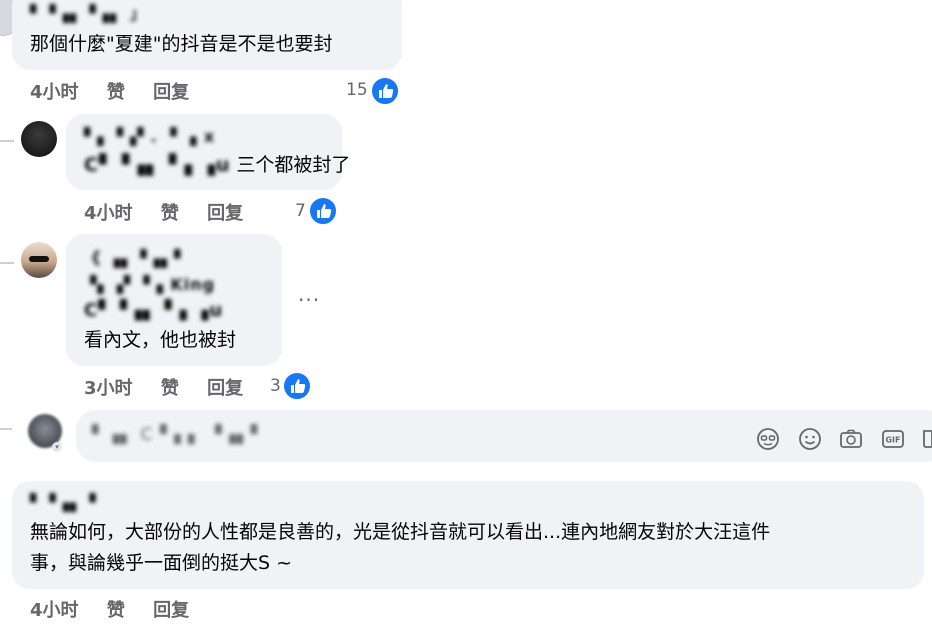 This screenshot has height=630, width=932. I want to click on gif-icon: GIF, so click(893, 439).